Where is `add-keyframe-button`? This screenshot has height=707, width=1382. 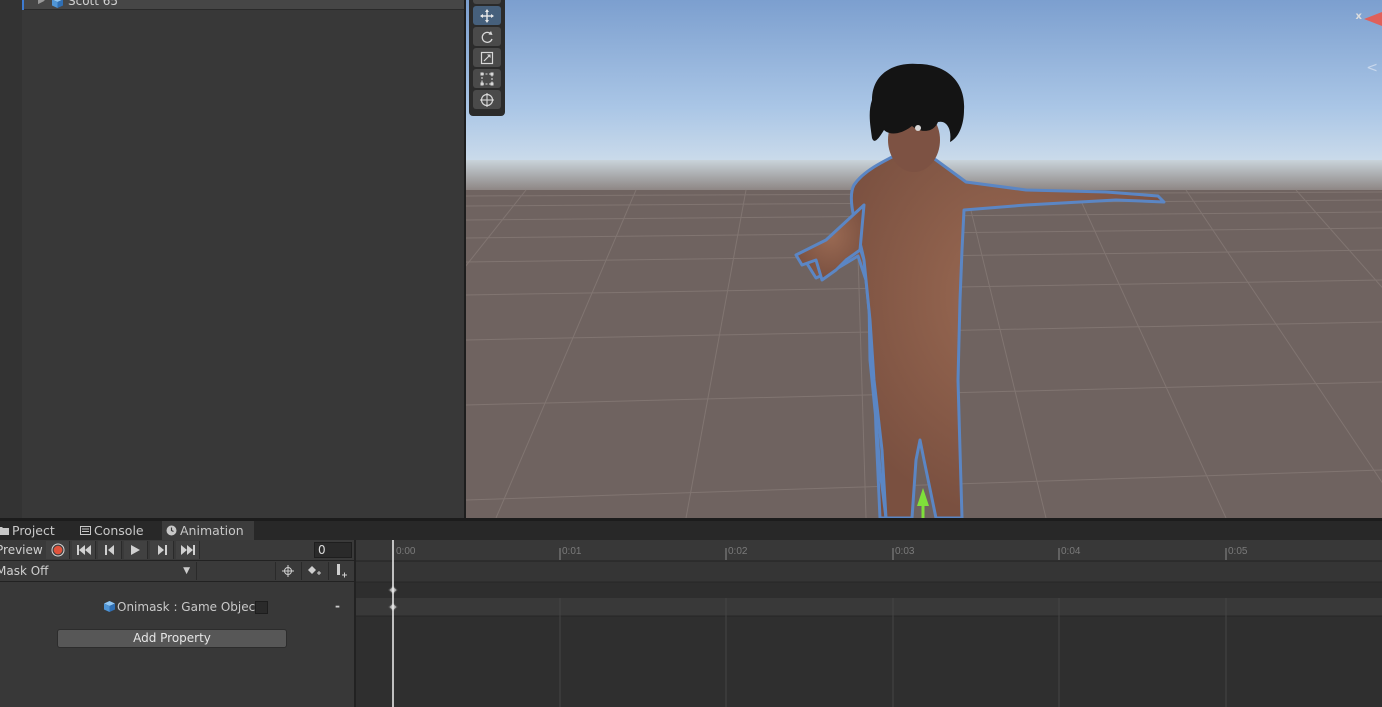
add-keyframe-button is located at coordinates (313, 571).